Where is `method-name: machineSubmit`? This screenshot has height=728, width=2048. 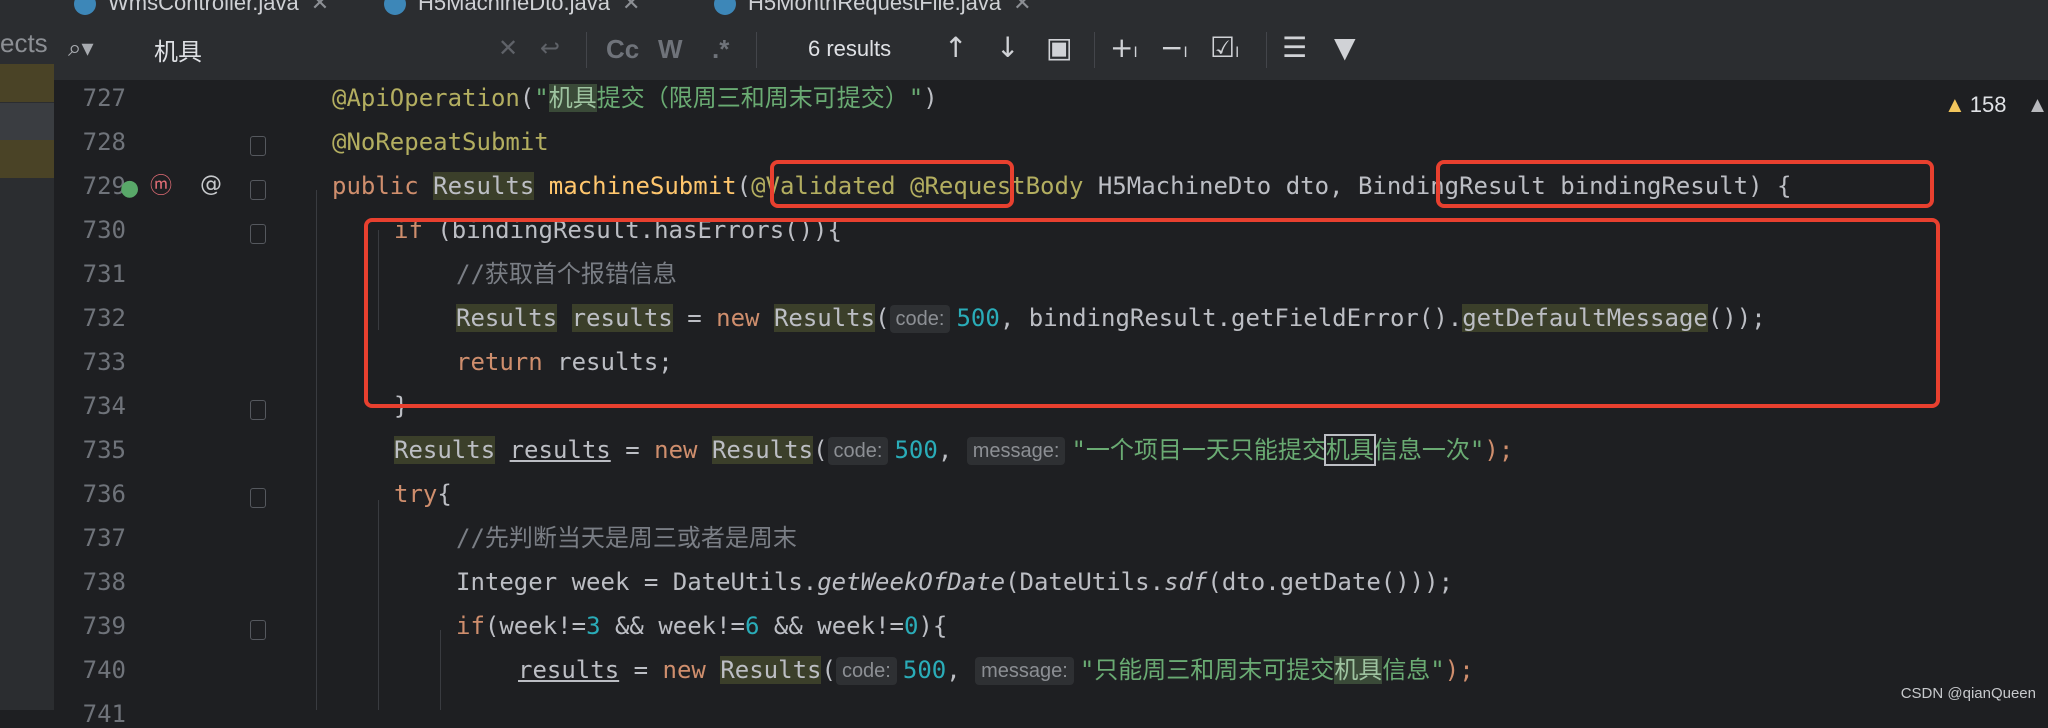
method-name: machineSubmit is located at coordinates (642, 186).